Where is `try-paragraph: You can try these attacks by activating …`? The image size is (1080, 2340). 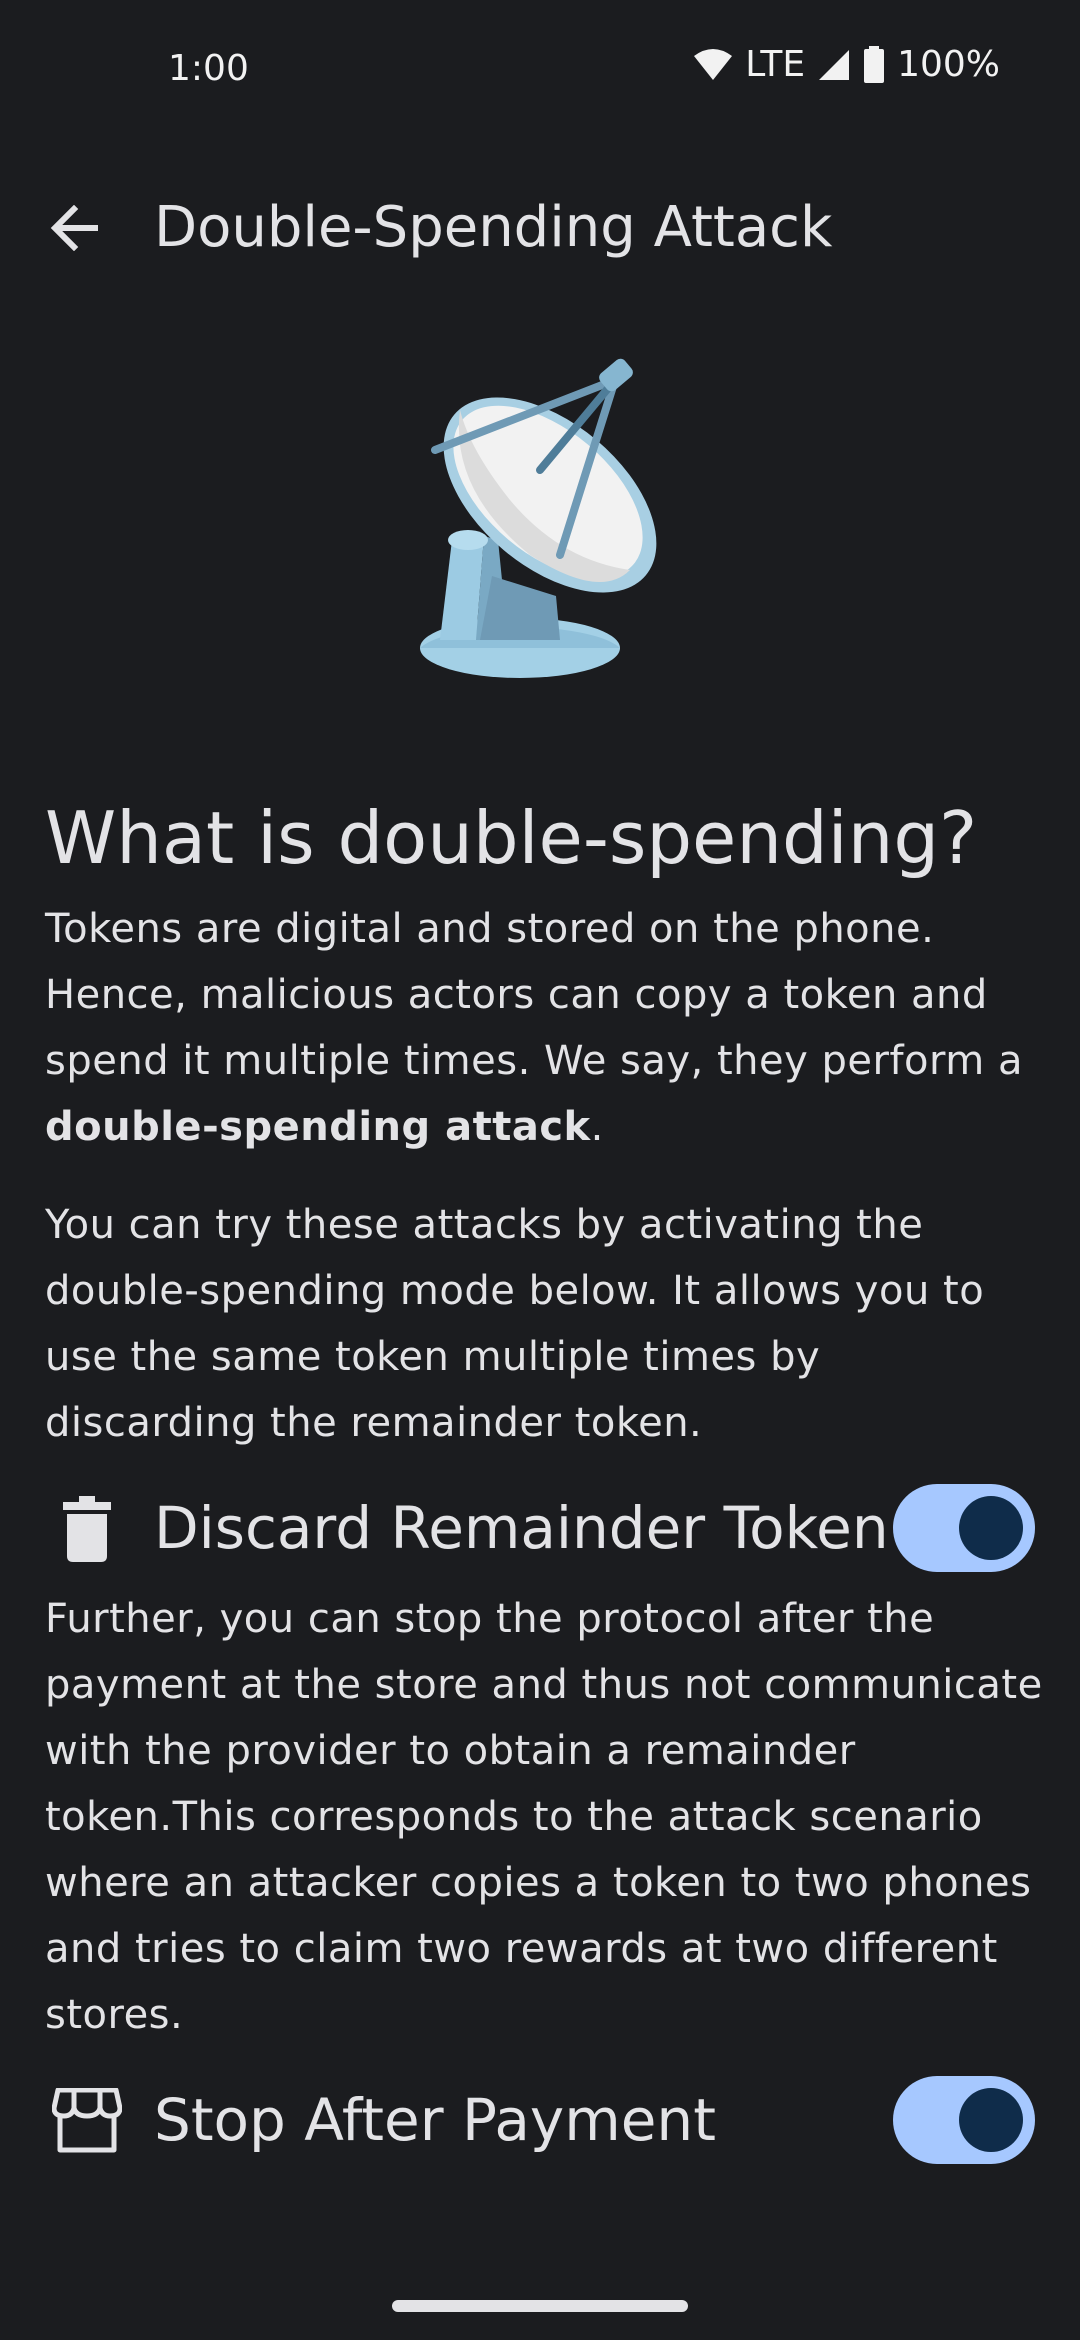 try-paragraph: You can try these attacks by activating … is located at coordinates (515, 1324).